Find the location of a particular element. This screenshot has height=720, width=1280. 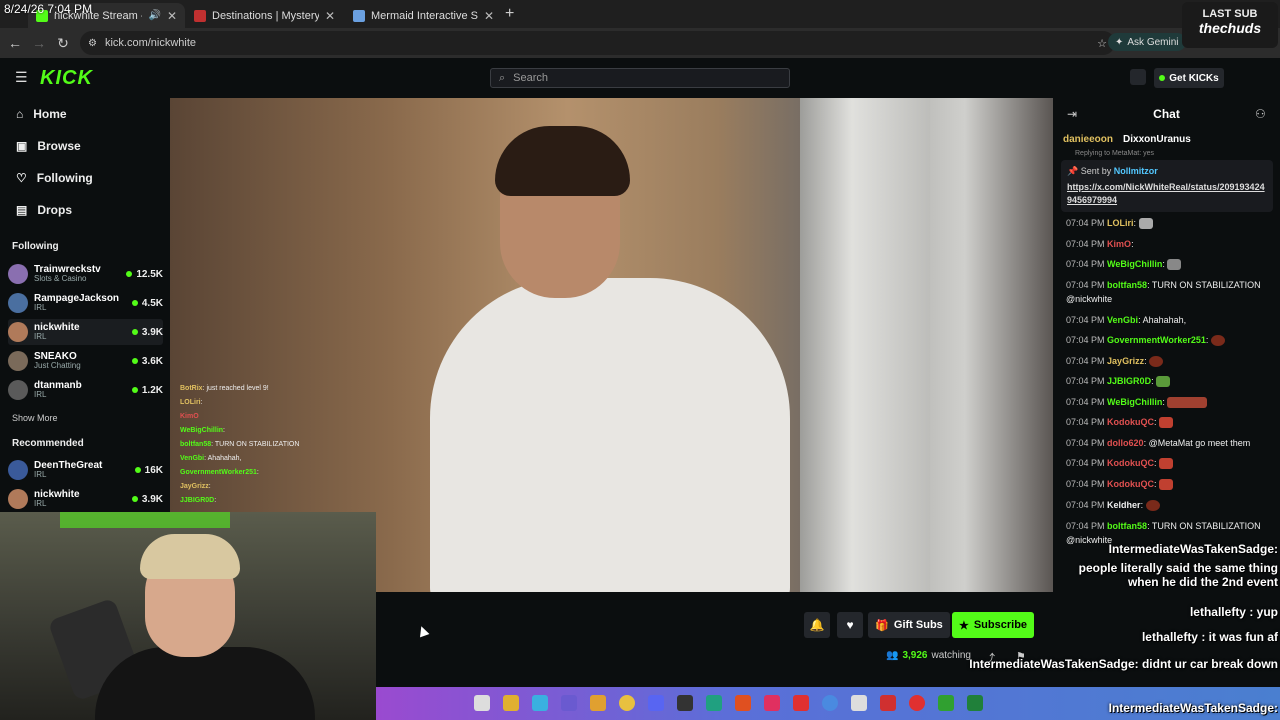

replying-to-text: Replying to MetaMat: yes is located at coordinates (1114, 153).